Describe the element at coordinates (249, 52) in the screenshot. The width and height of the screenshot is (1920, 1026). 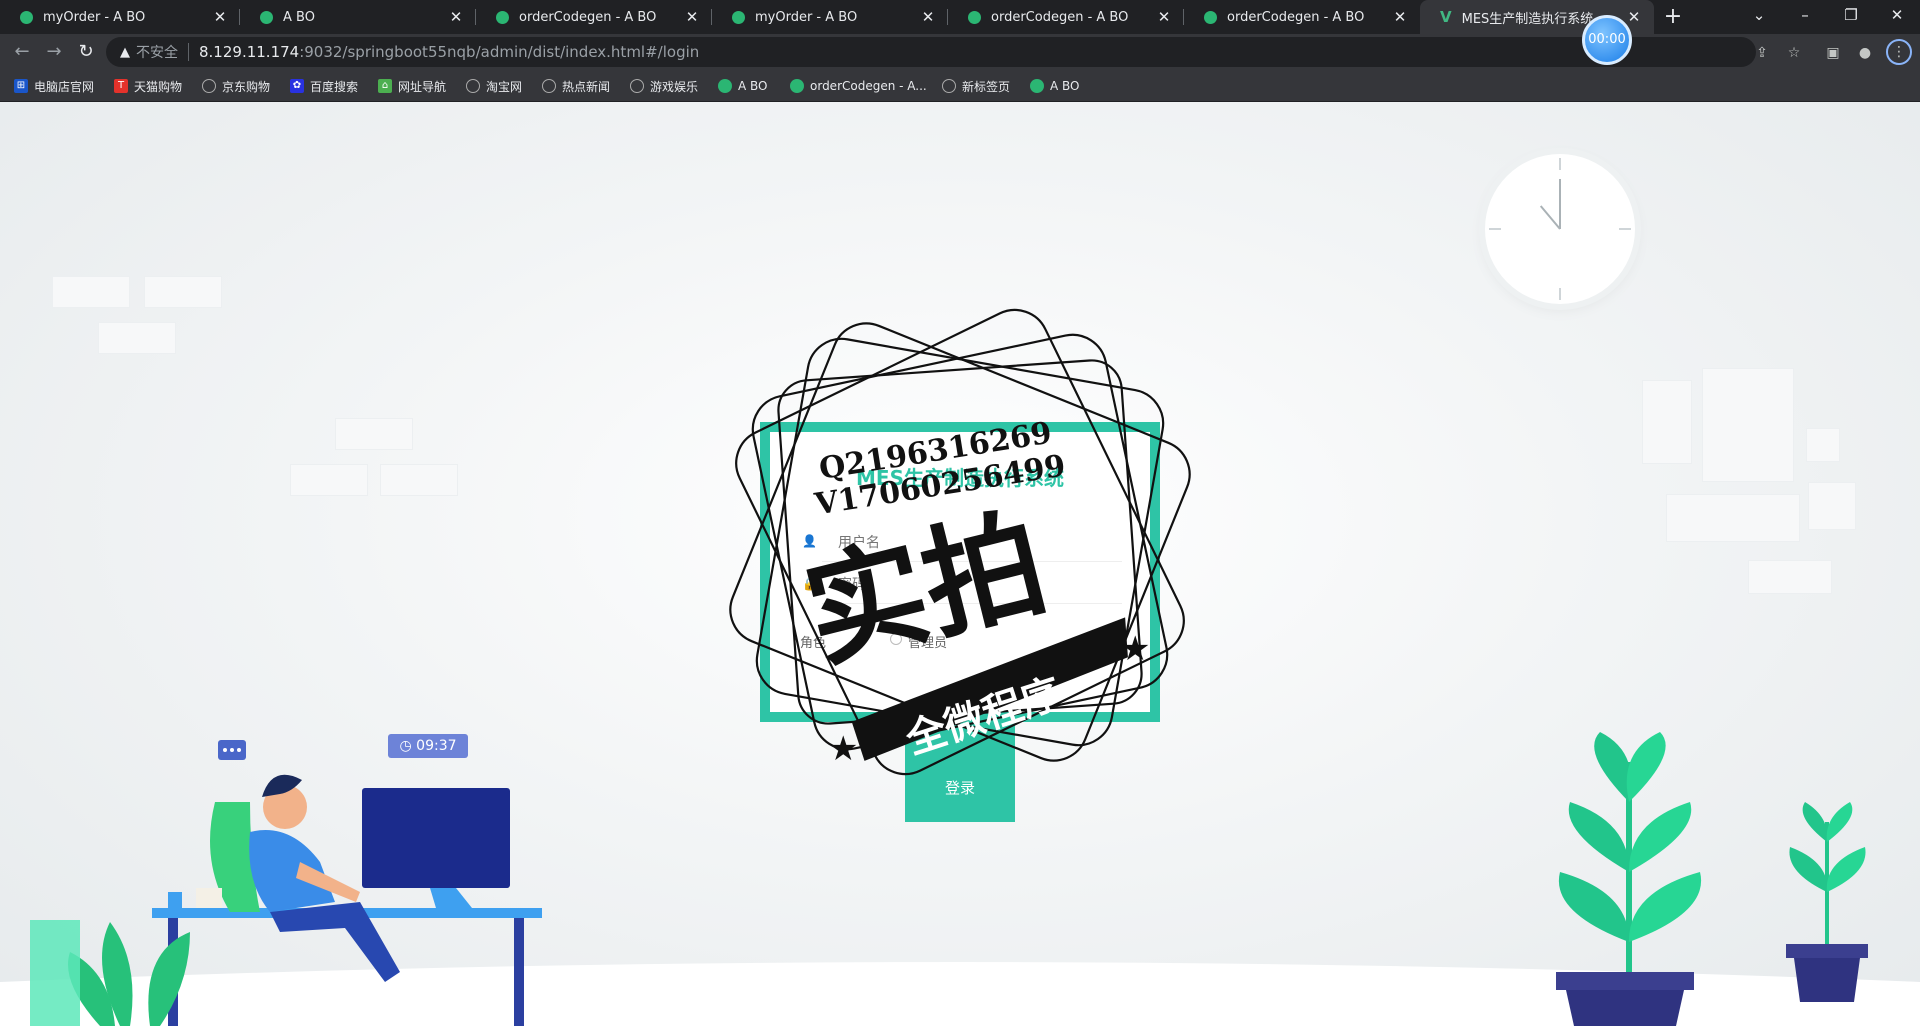
I see `url-host: 8.129.11.174` at that location.